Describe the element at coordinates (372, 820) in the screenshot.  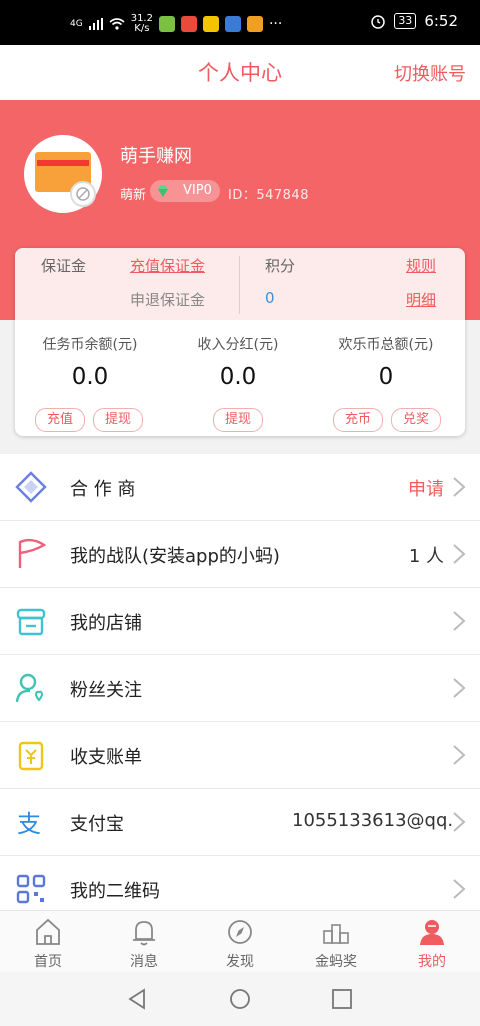
I see `alipay-account: 1055133613@qq.co` at that location.